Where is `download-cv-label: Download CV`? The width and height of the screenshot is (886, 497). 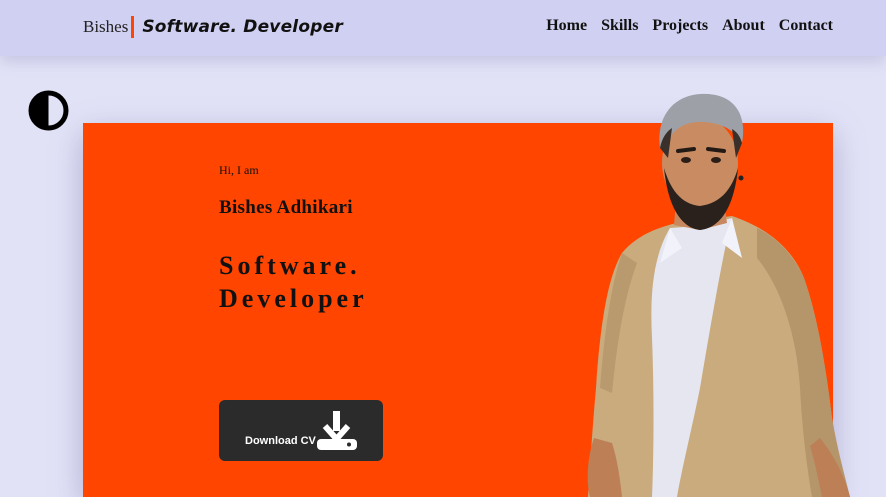
download-cv-label: Download CV is located at coordinates (280, 440).